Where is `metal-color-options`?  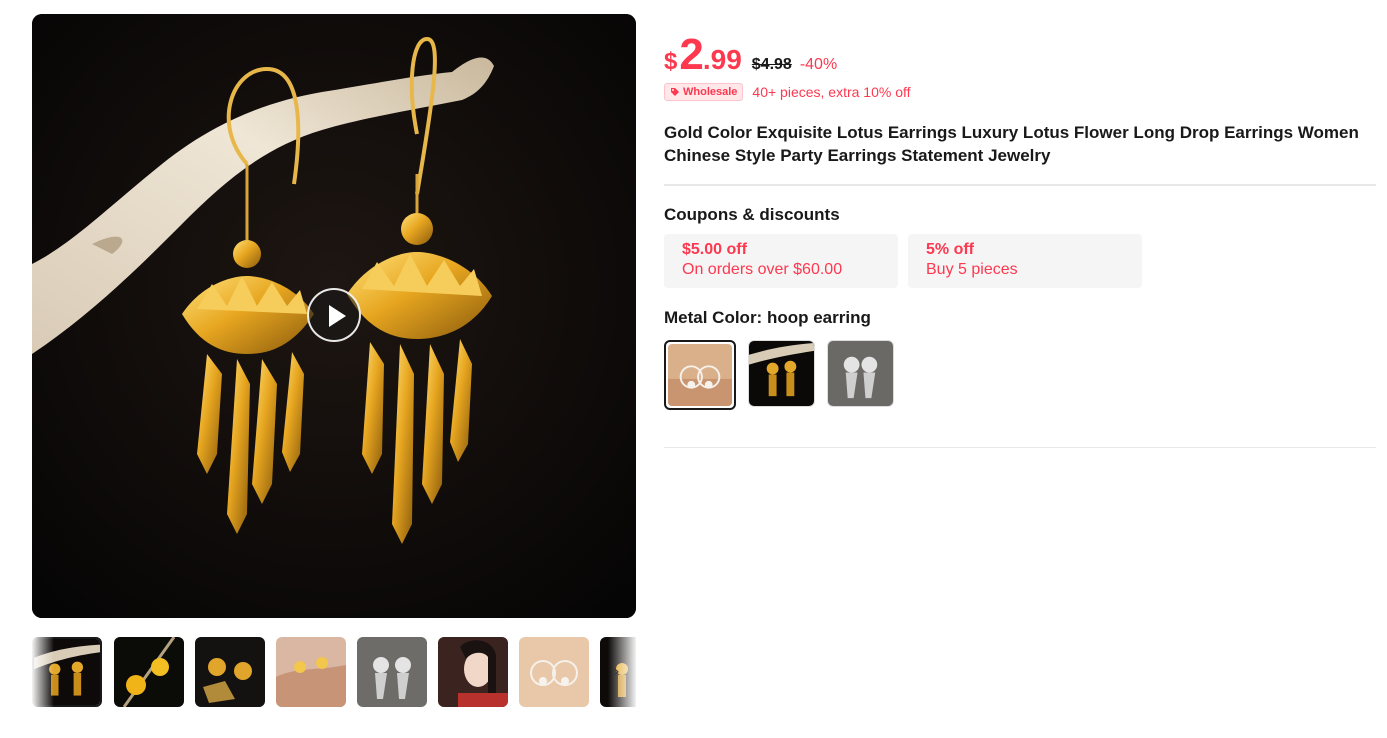
metal-color-options is located at coordinates (1020, 375).